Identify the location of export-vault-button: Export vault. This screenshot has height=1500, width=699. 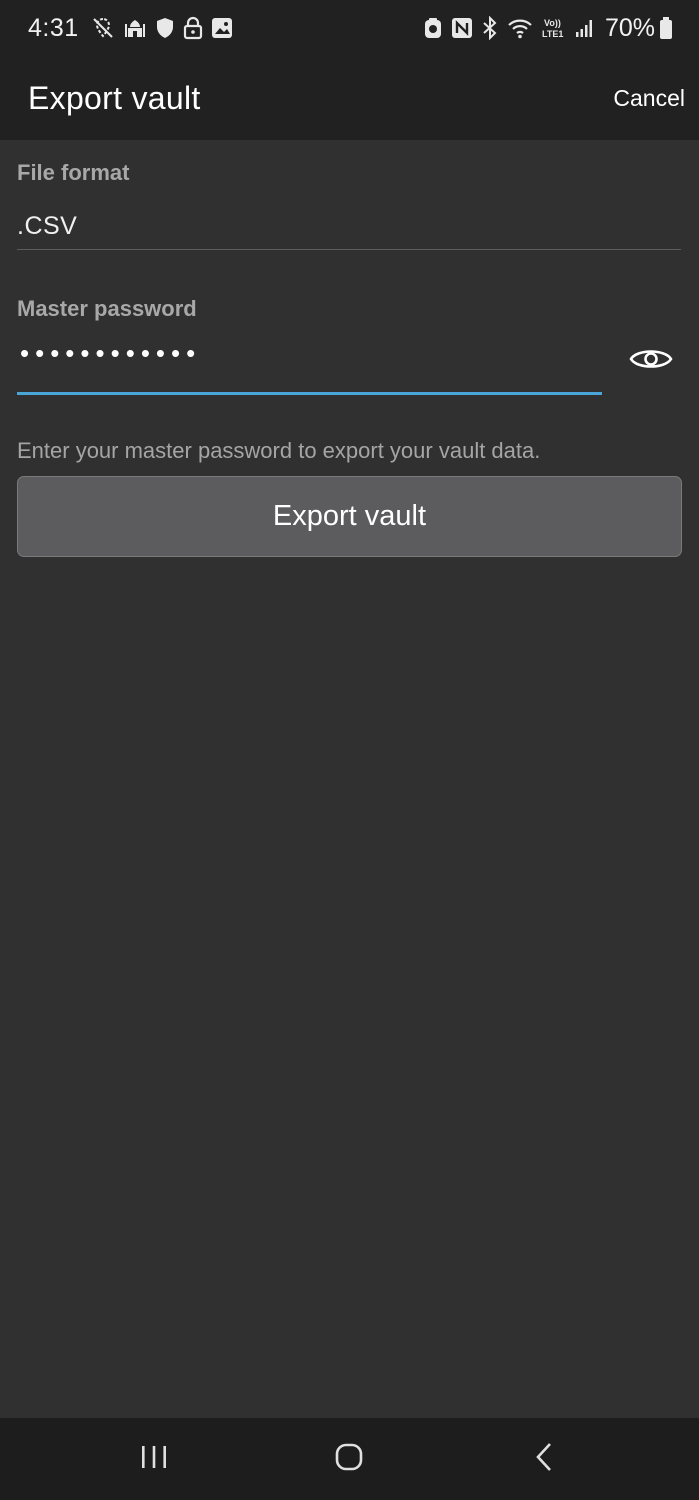
(349, 516).